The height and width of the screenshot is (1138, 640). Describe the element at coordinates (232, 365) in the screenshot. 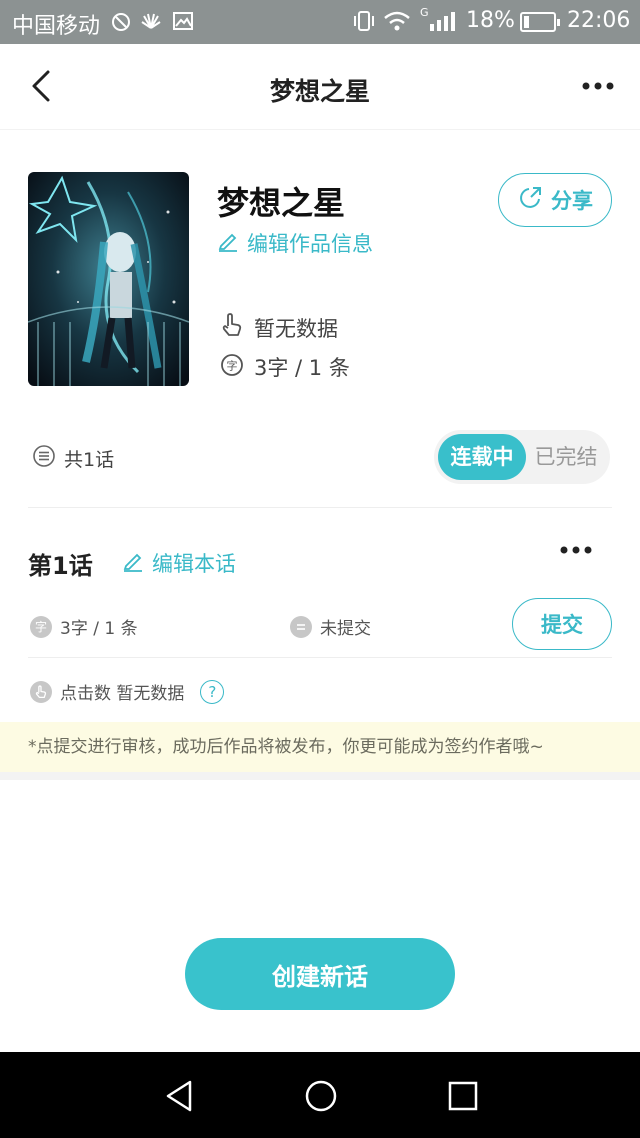

I see `svg-text: 字` at that location.